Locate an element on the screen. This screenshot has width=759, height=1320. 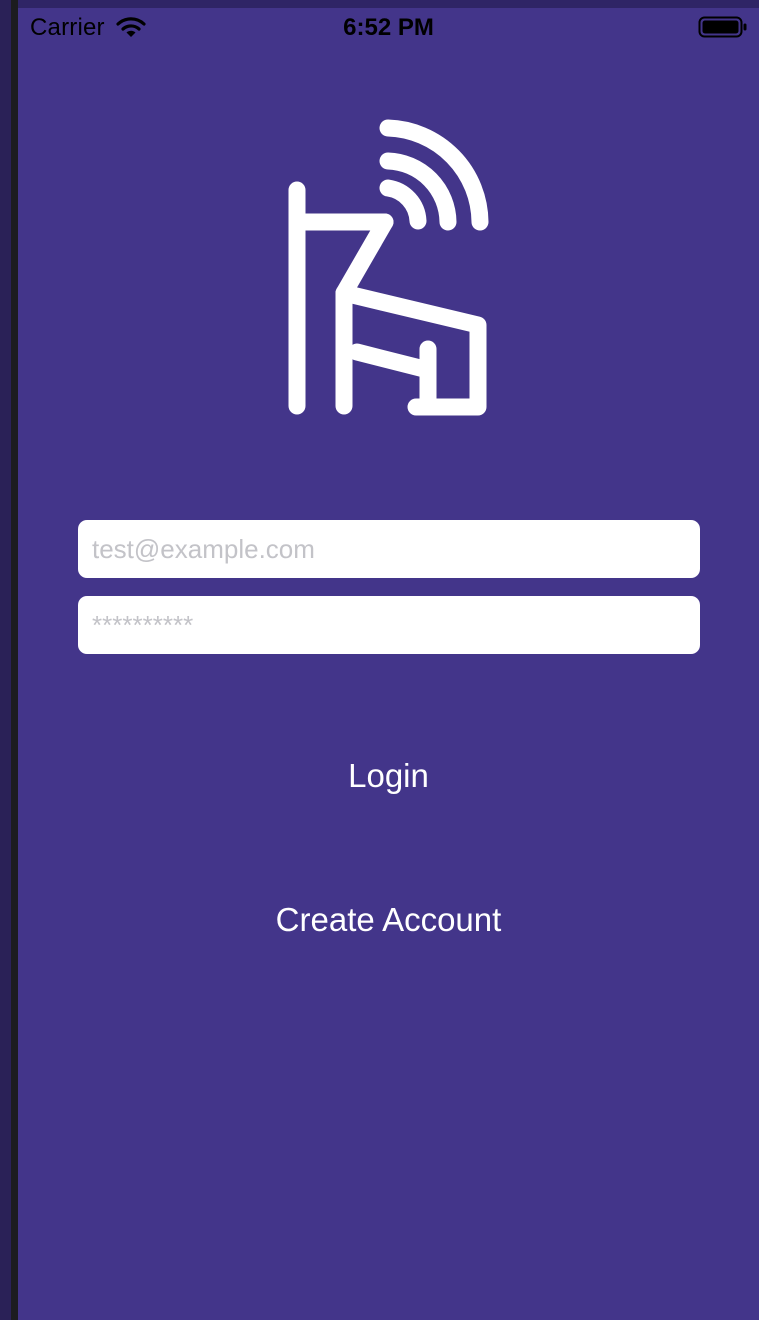
email-field is located at coordinates (389, 549).